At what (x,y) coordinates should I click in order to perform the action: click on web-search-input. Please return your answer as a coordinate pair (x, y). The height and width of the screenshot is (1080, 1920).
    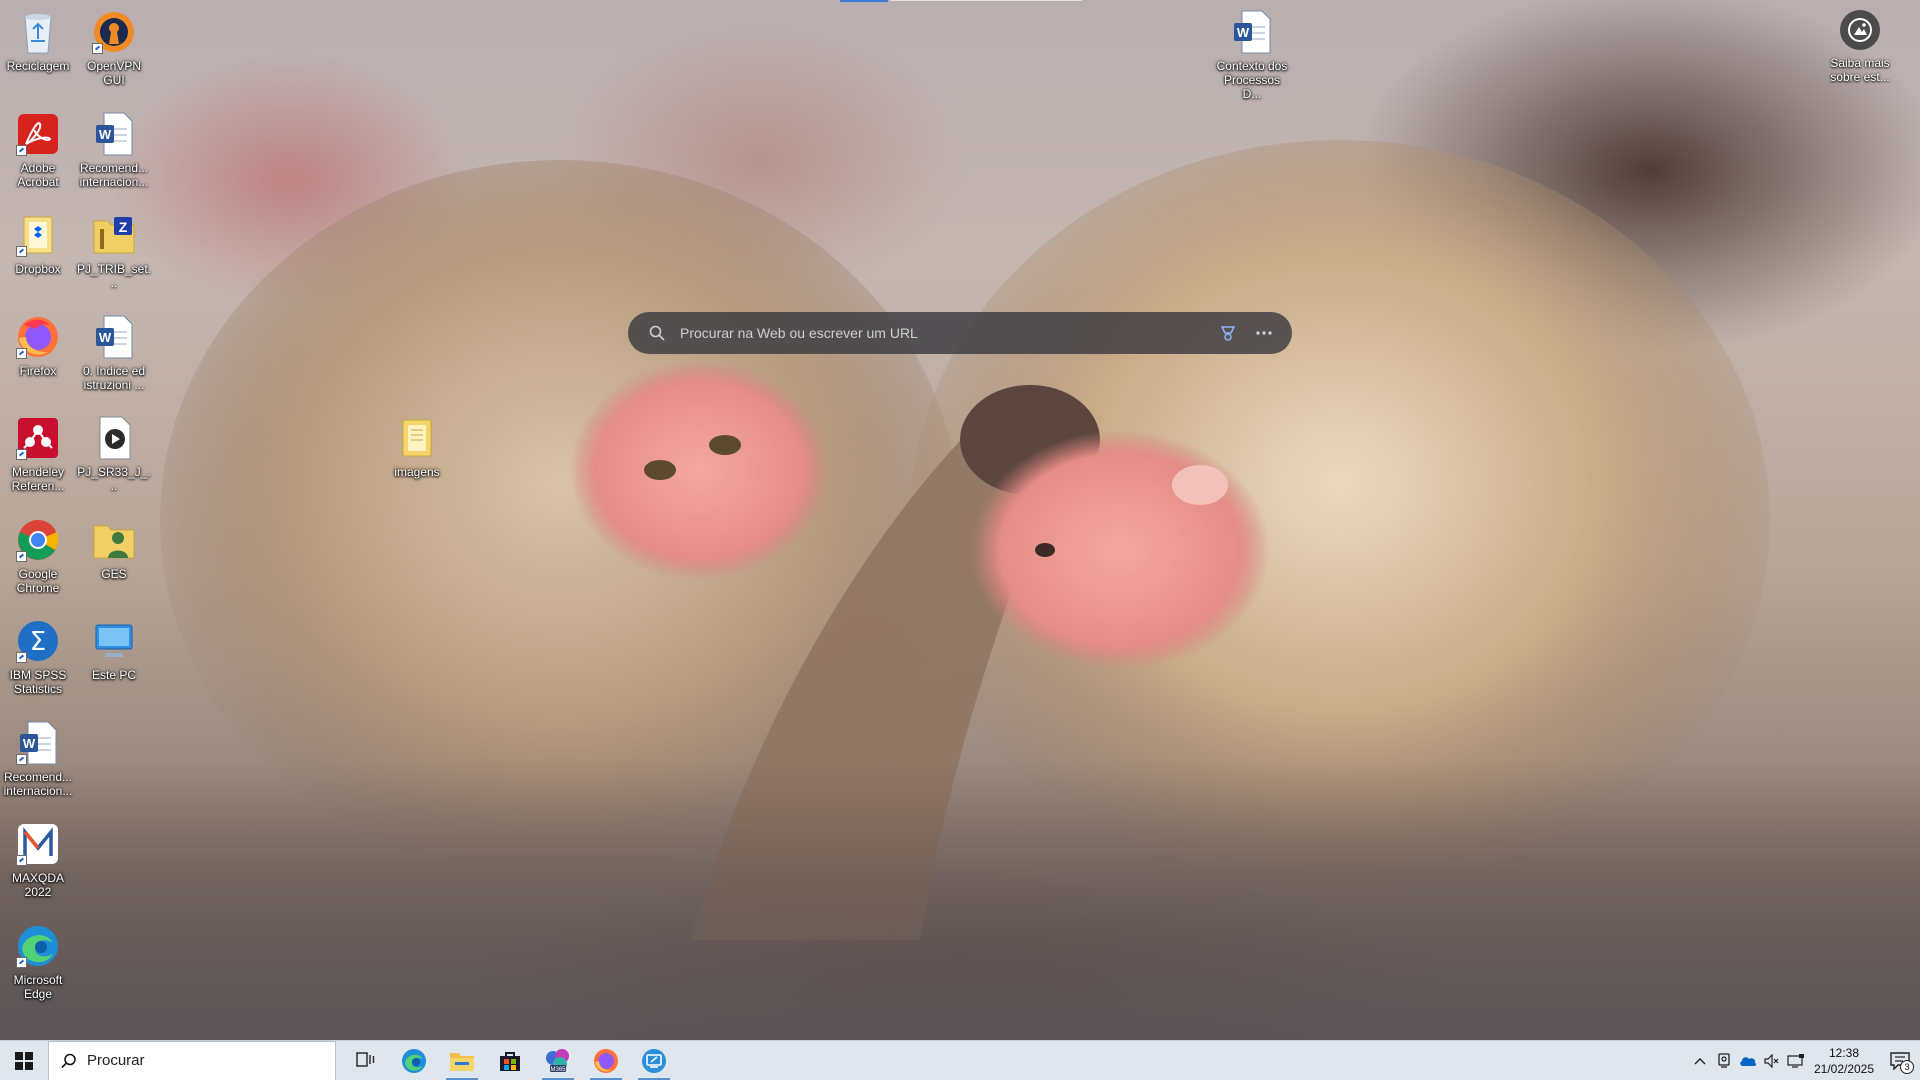
    Looking at the image, I should click on (943, 333).